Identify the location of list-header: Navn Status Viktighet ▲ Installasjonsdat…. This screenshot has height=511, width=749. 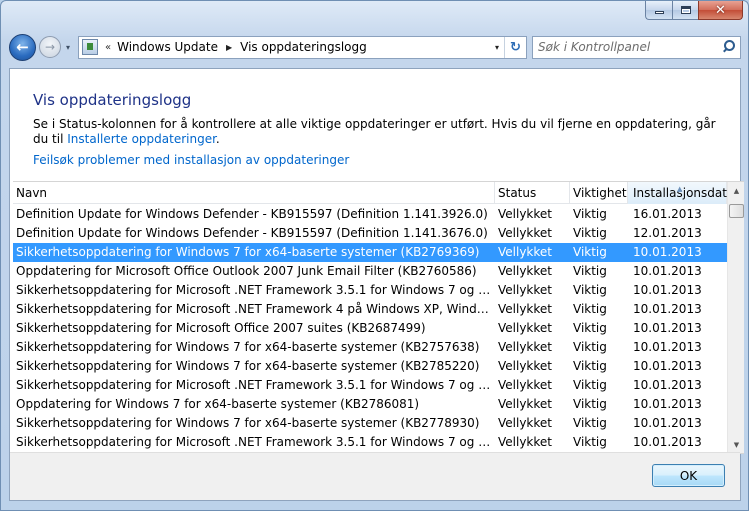
(378, 193).